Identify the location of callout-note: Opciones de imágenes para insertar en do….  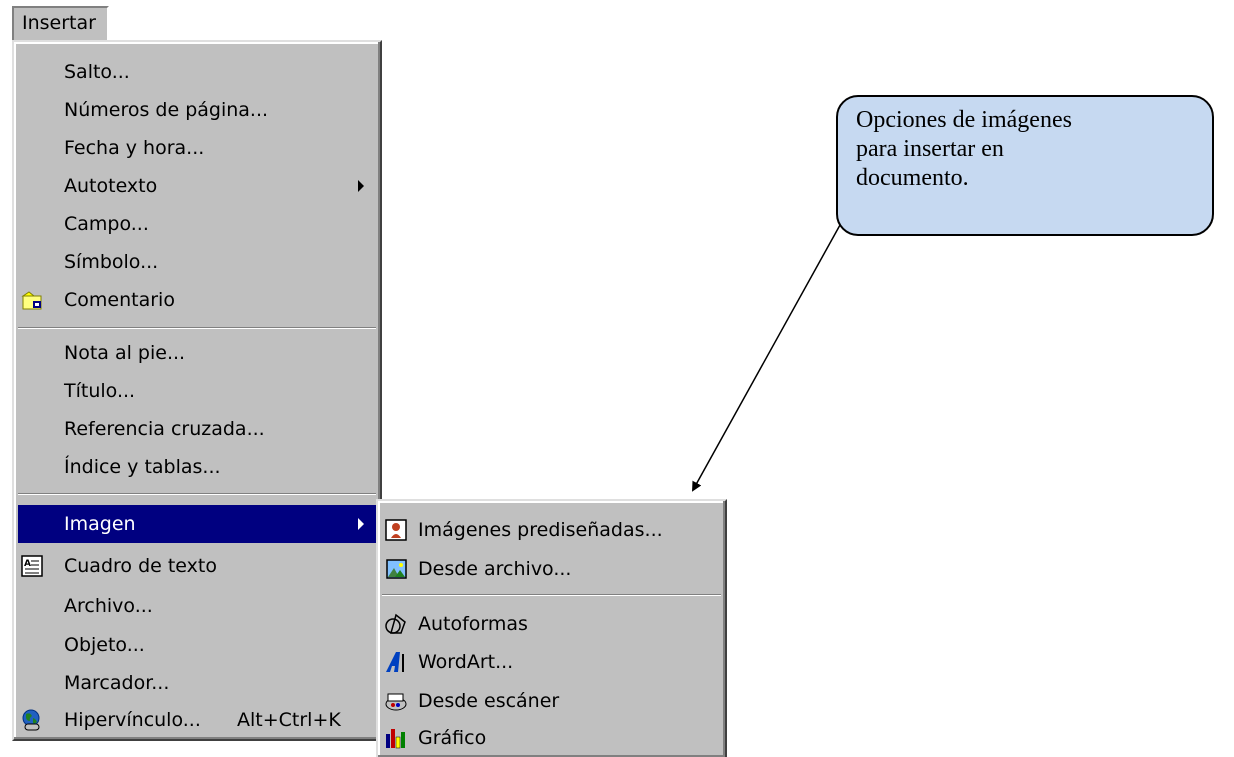
(1025, 165).